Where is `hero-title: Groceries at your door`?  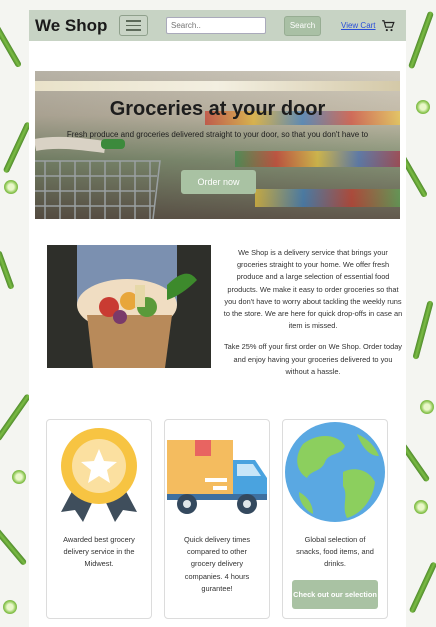
hero-title: Groceries at your door is located at coordinates (217, 109).